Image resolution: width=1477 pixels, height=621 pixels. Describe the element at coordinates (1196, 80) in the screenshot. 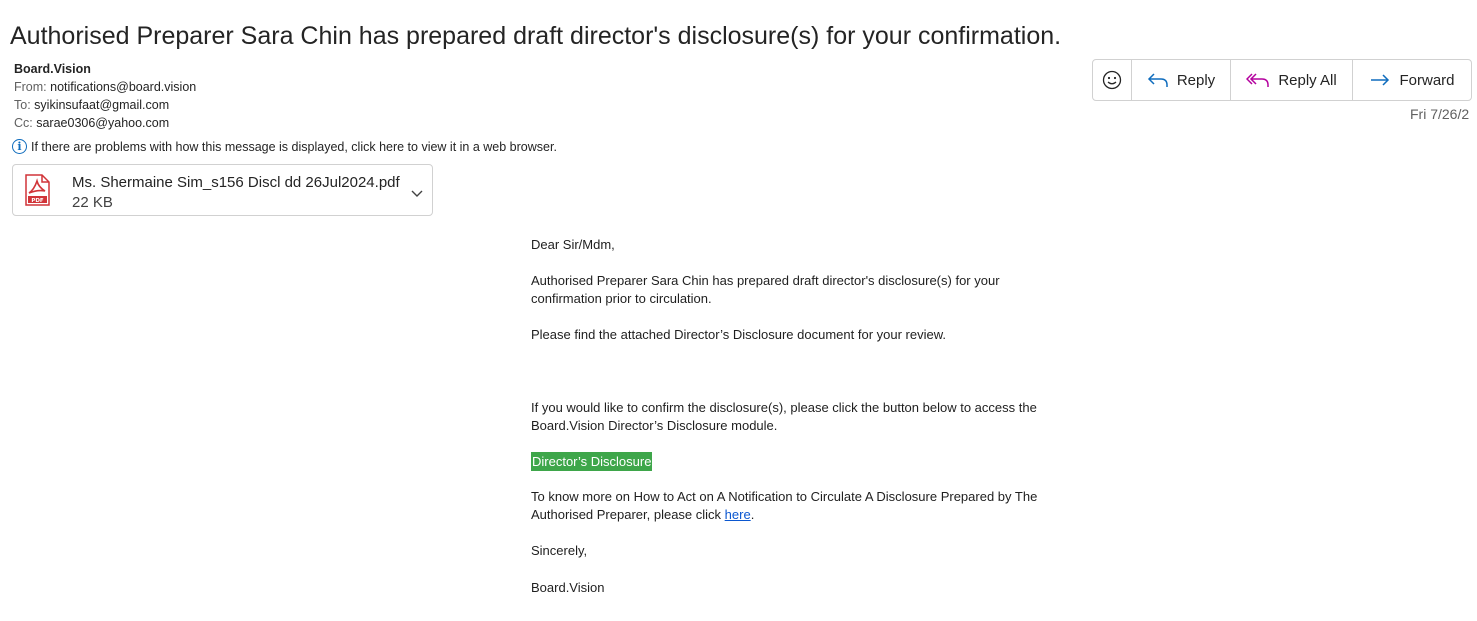

I see `reply-label: Reply` at that location.